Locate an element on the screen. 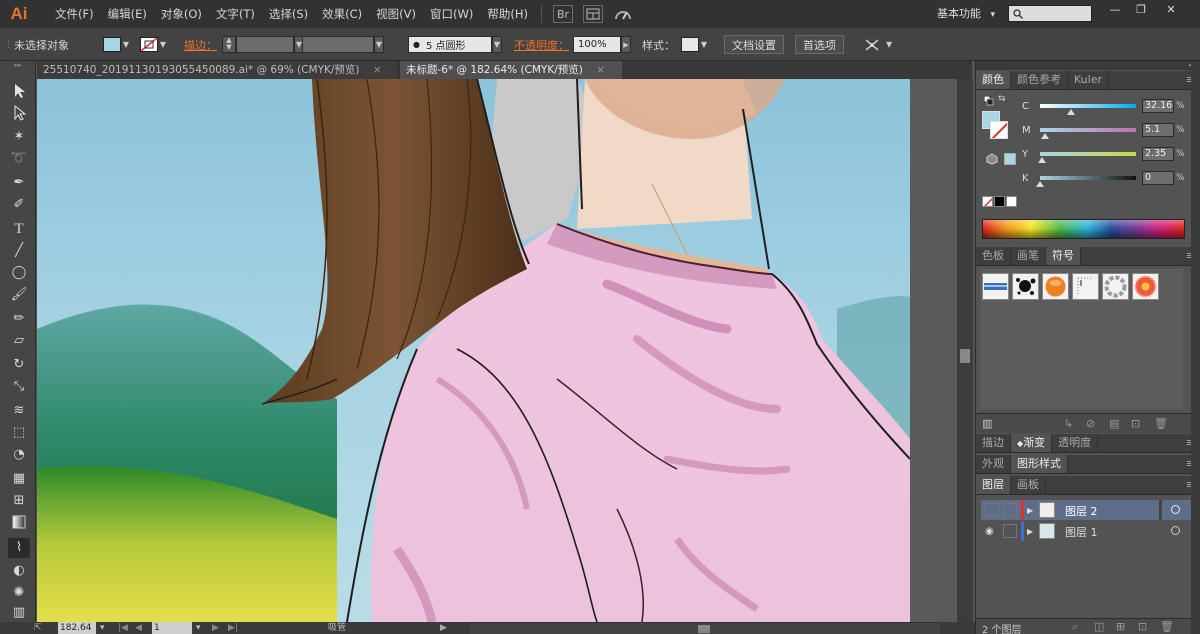  zoom-input: 182.64 is located at coordinates (77, 628).